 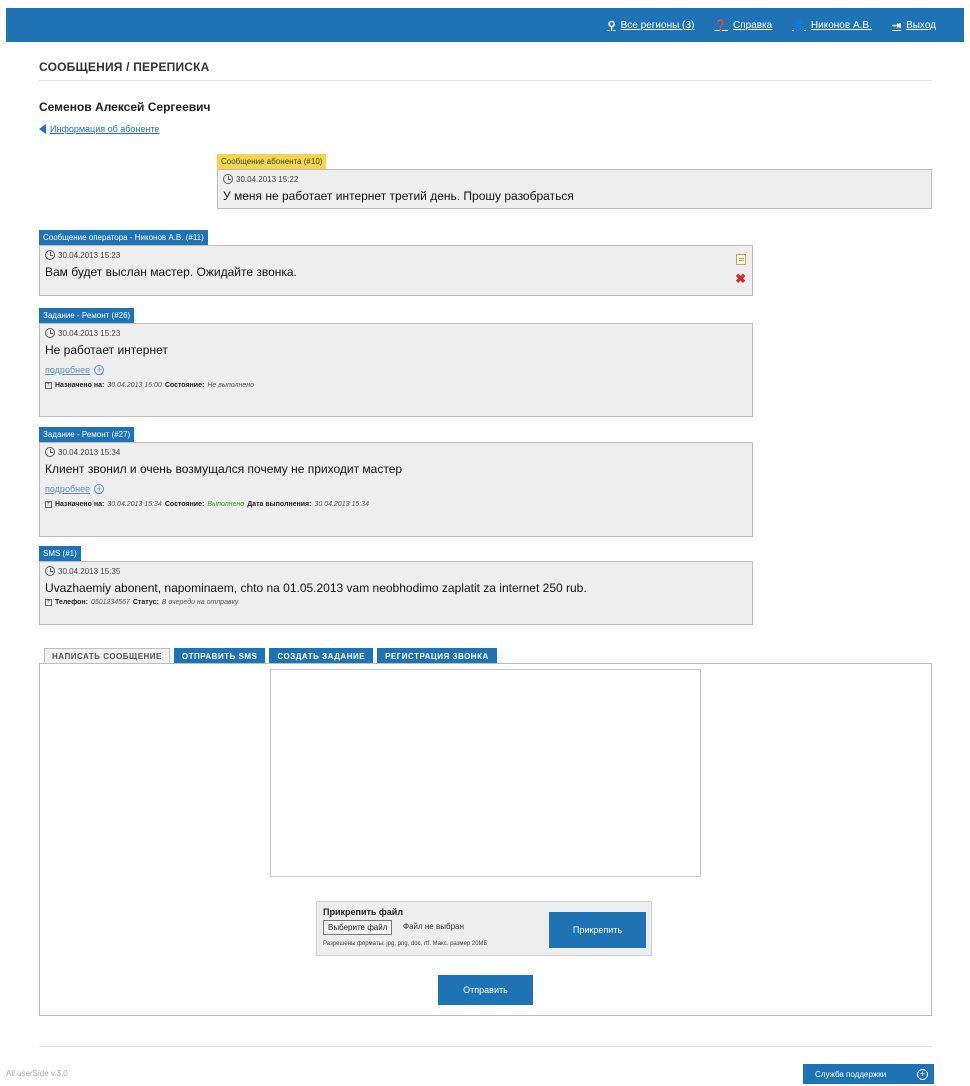 I want to click on message-tag: Сообщение абонента (#10), so click(x=272, y=161).